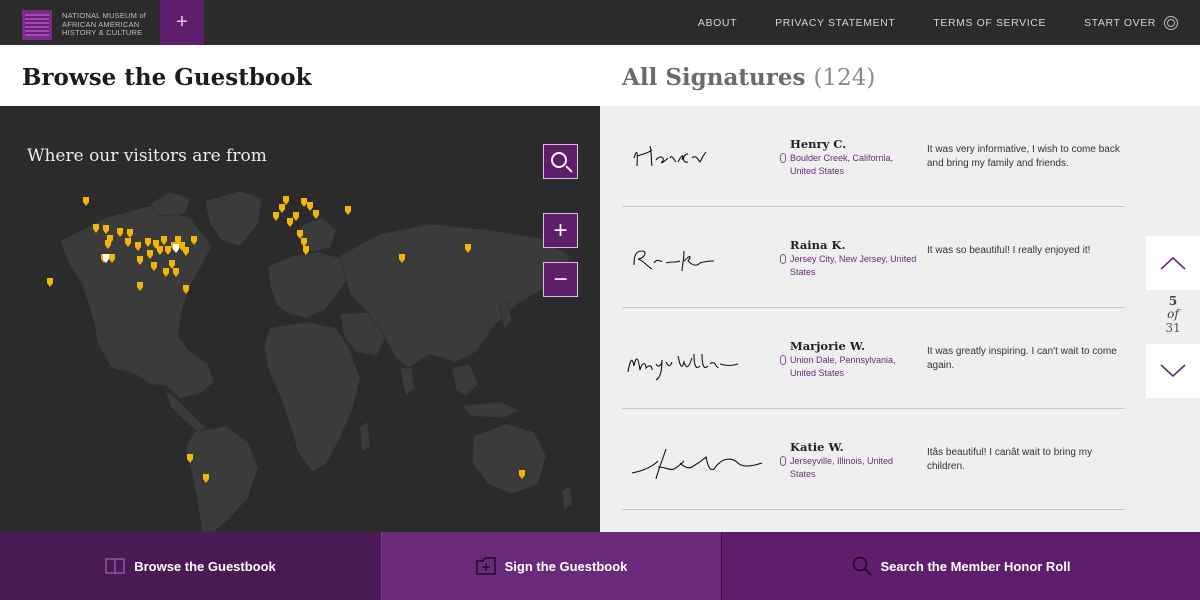 The width and height of the screenshot is (1200, 600). I want to click on tab-sign-guestbook: Sign the Guestbook, so click(551, 566).